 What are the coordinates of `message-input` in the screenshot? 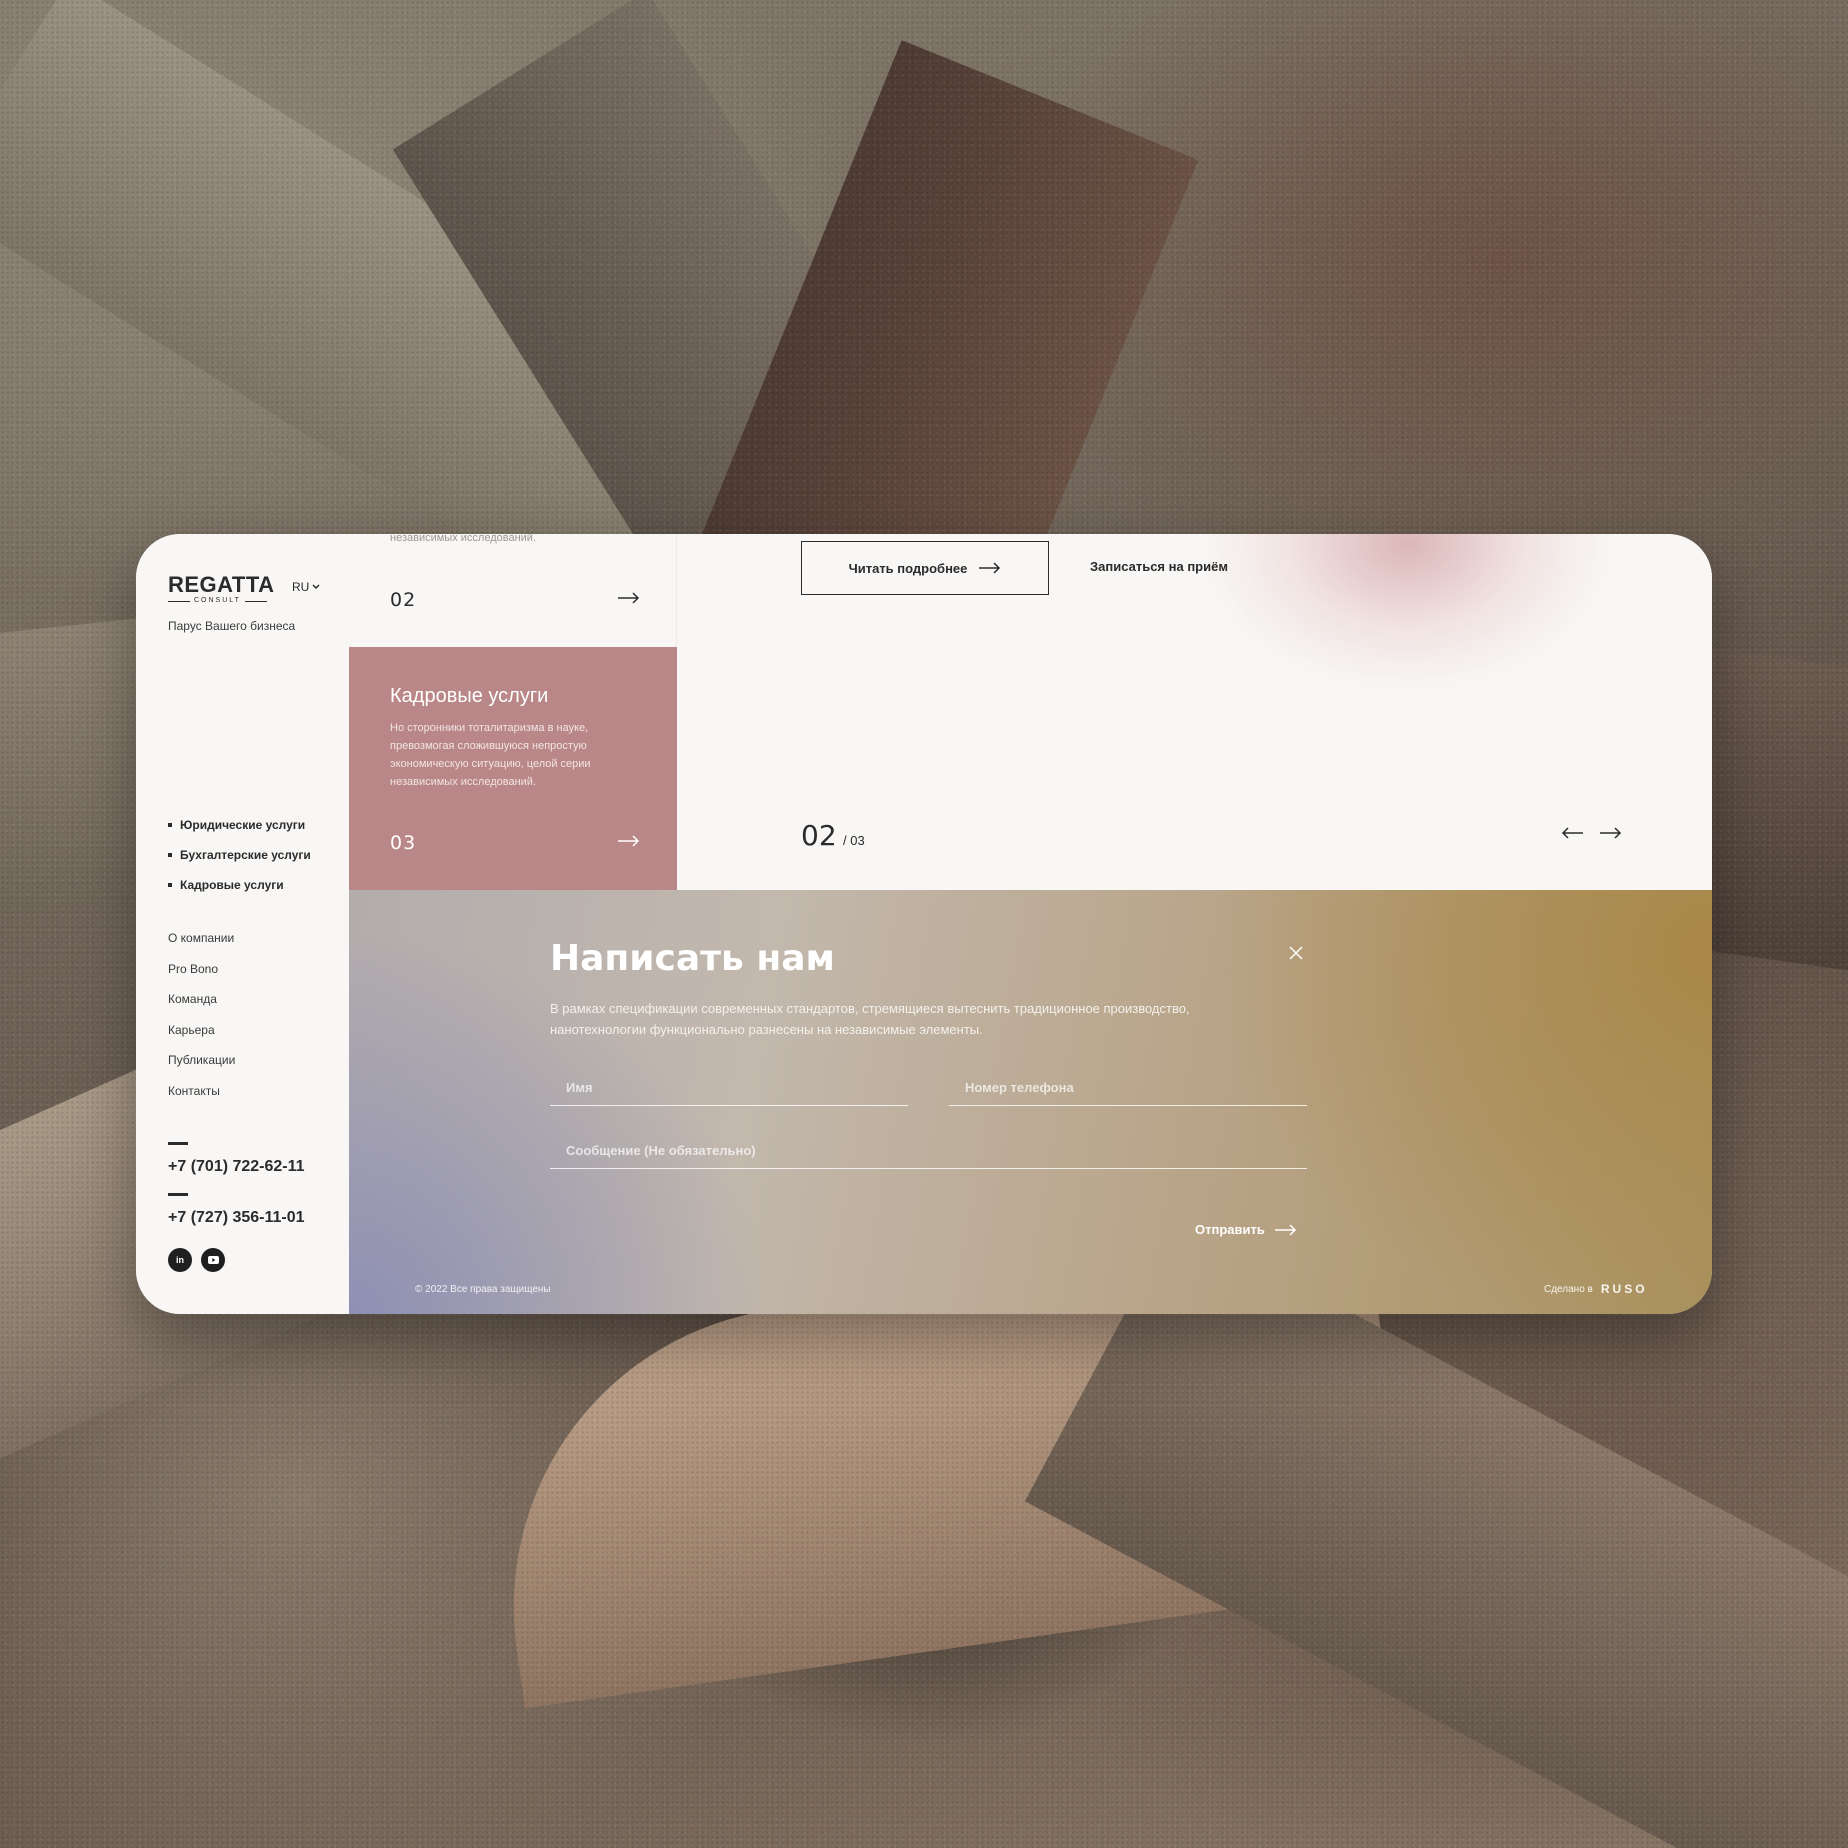 It's located at (928, 1150).